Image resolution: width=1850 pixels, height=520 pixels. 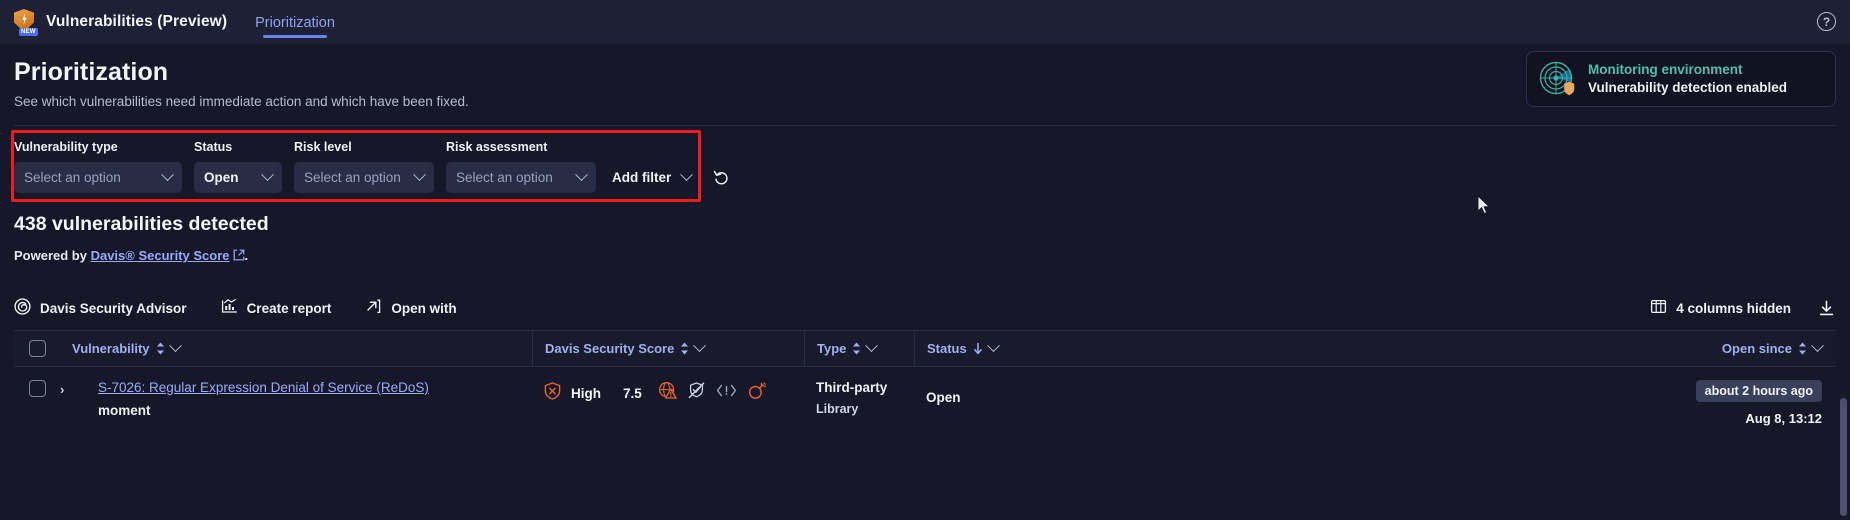 I want to click on filter-vulnerability-type: Vulnerability type Select an option, so click(x=98, y=166).